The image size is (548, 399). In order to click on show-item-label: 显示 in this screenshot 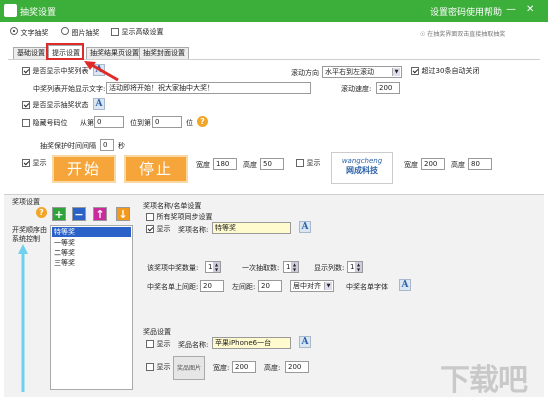, I will do `click(163, 344)`.